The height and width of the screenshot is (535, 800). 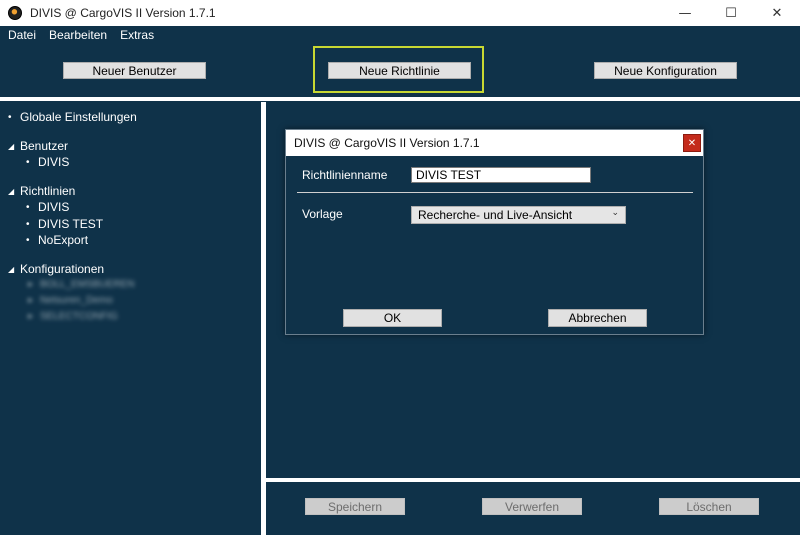 What do you see at coordinates (63, 240) in the screenshot?
I see `tree-item-label: NoExport` at bounding box center [63, 240].